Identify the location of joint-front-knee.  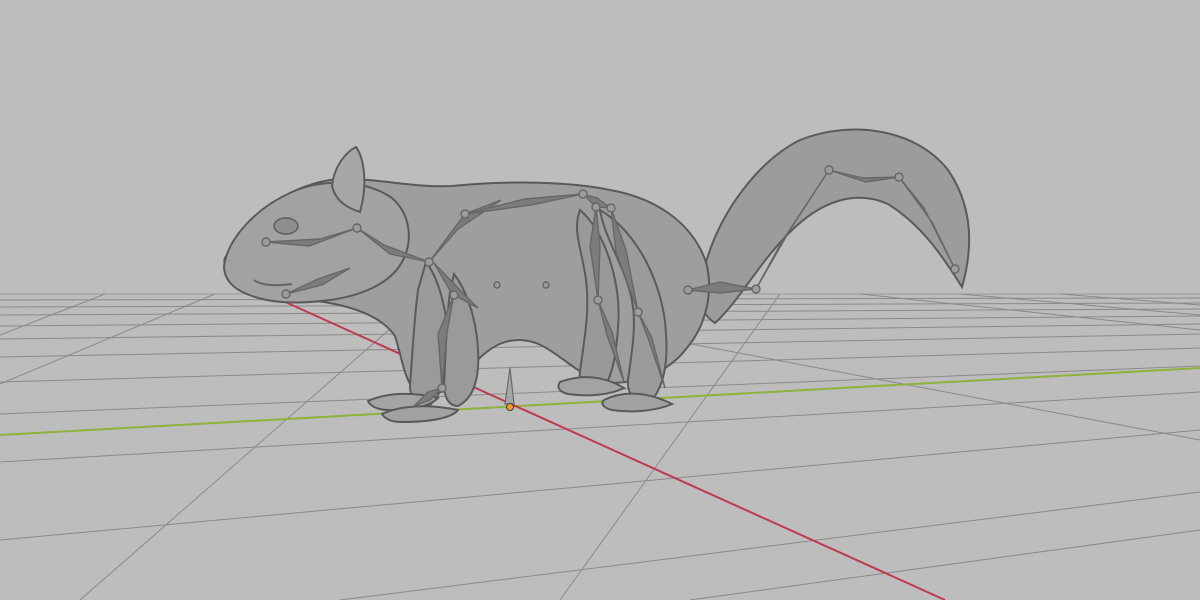
(454, 295).